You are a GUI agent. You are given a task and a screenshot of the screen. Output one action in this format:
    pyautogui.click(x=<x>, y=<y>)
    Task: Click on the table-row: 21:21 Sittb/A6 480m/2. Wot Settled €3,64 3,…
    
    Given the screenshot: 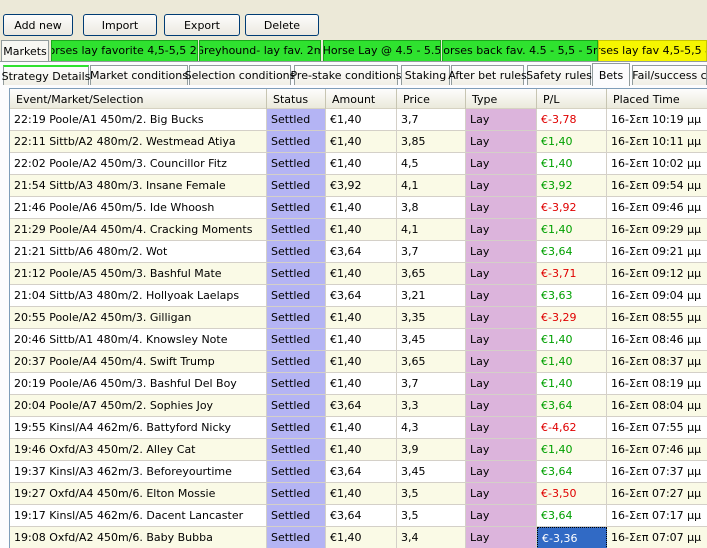 What is the action you would take?
    pyautogui.click(x=358, y=252)
    